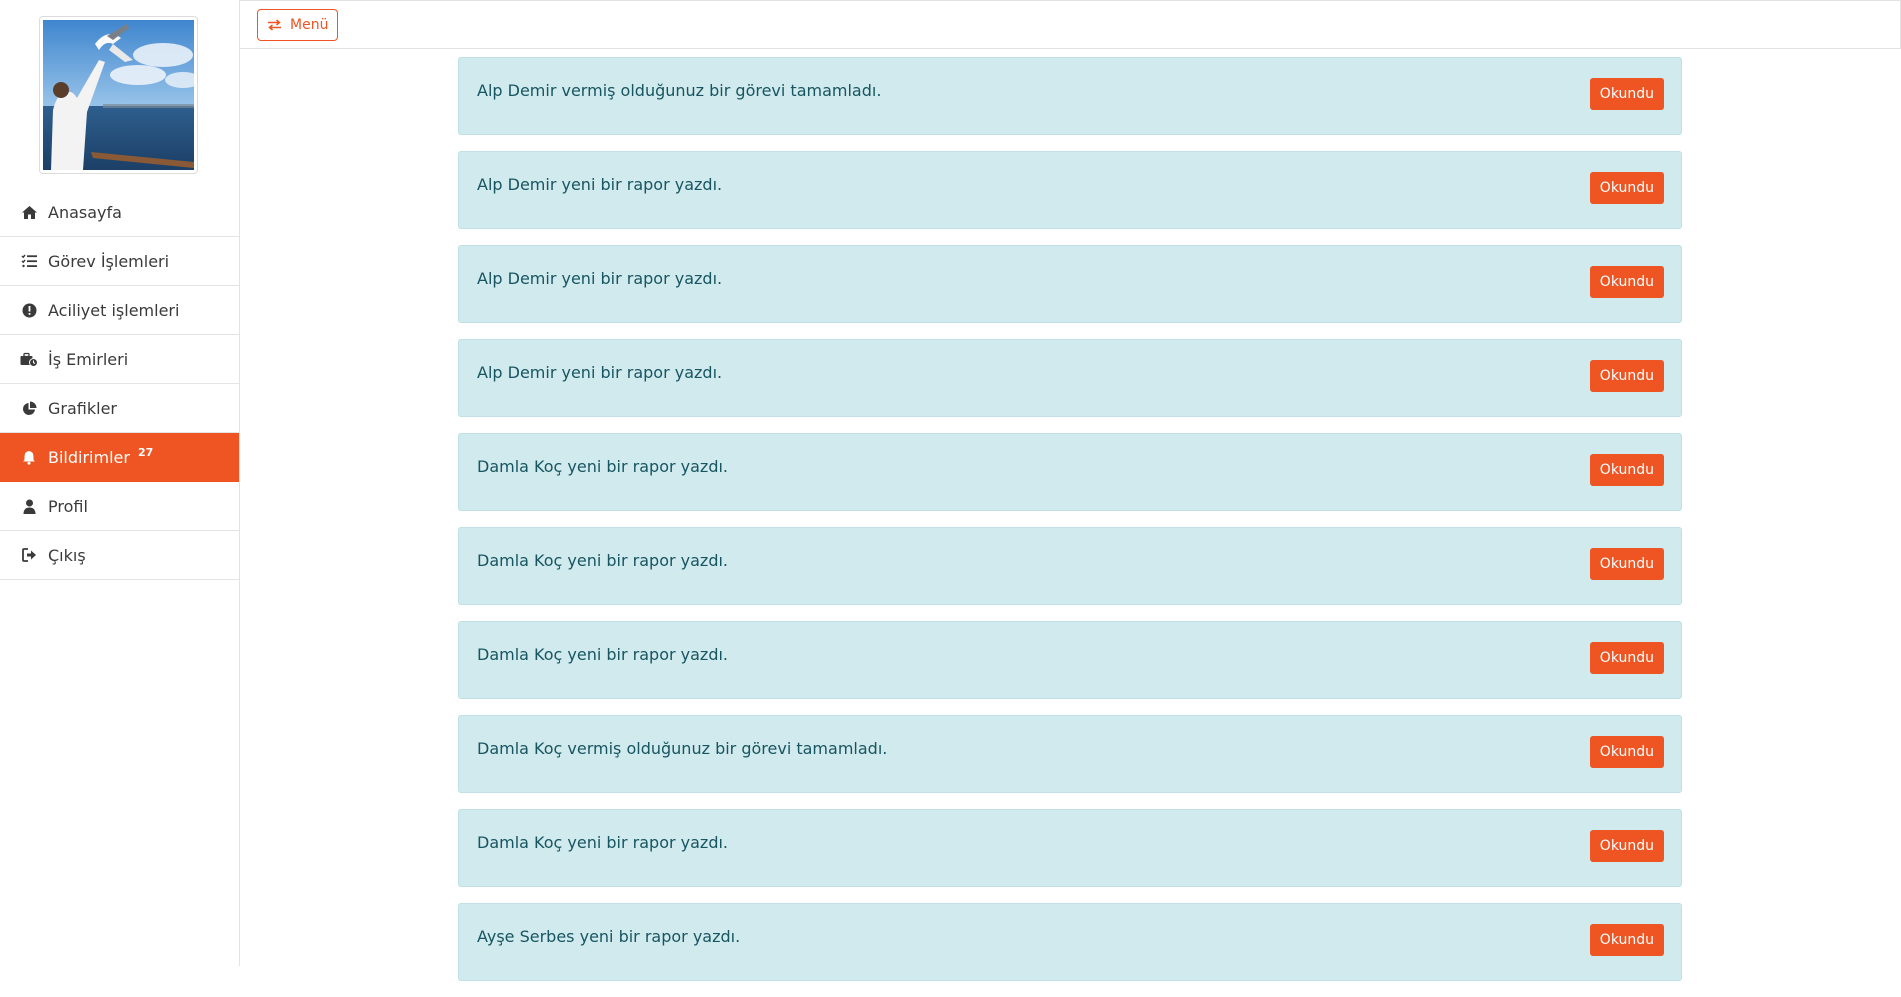 The width and height of the screenshot is (1901, 997). I want to click on sidebar-item-aciliyet-islemleri: Aciliyet işlemleri, so click(119, 310).